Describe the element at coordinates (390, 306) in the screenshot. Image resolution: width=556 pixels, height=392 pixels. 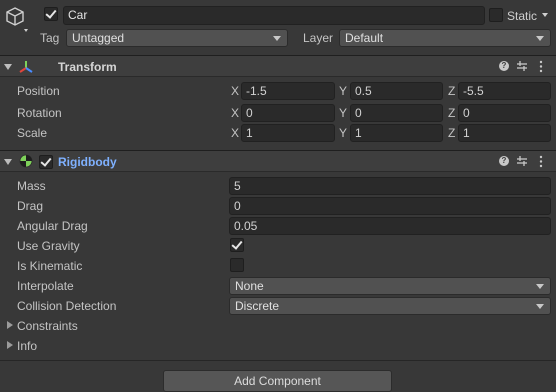
I see `collision-detection-dropdown: Discrete` at that location.